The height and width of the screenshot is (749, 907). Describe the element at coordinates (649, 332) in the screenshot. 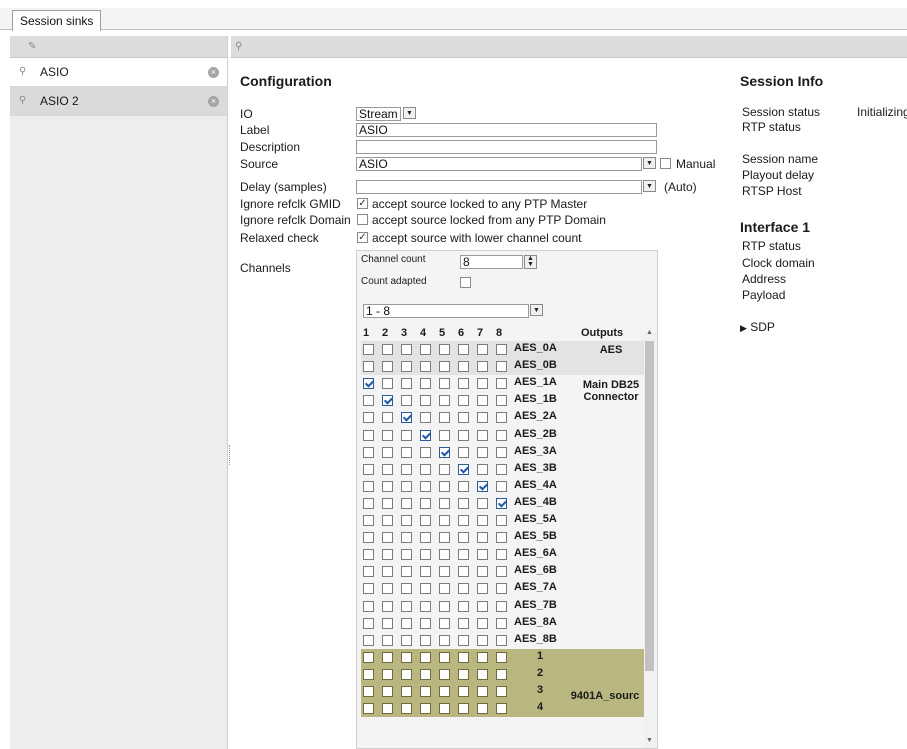

I see `scroll-up-icon: ▲` at that location.